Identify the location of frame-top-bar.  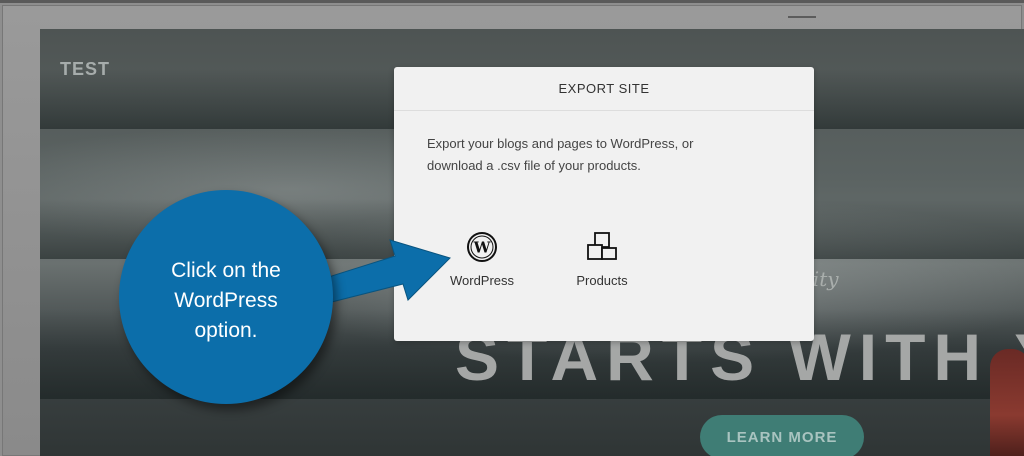
(512, 1).